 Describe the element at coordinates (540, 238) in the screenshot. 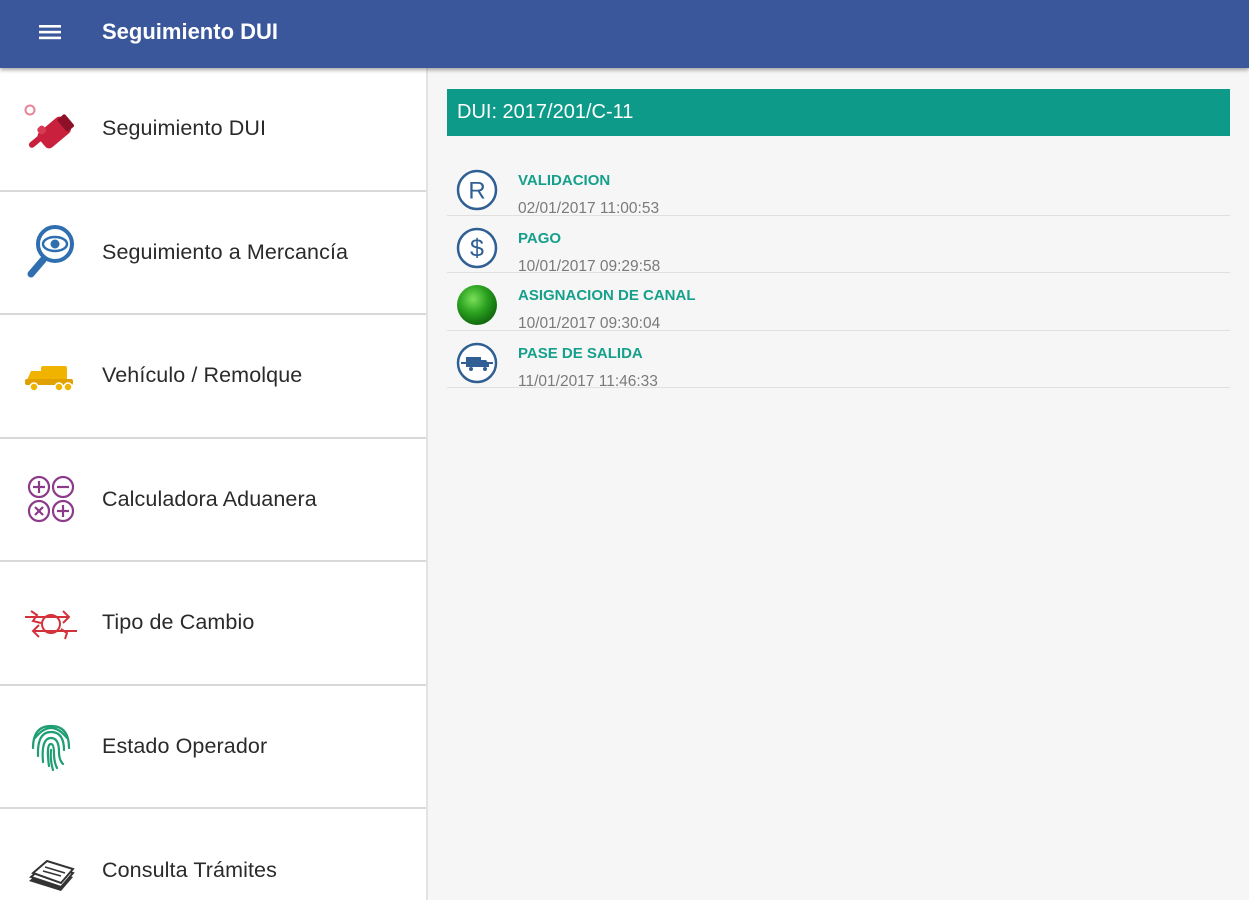

I see `event-title: PAGO` at that location.